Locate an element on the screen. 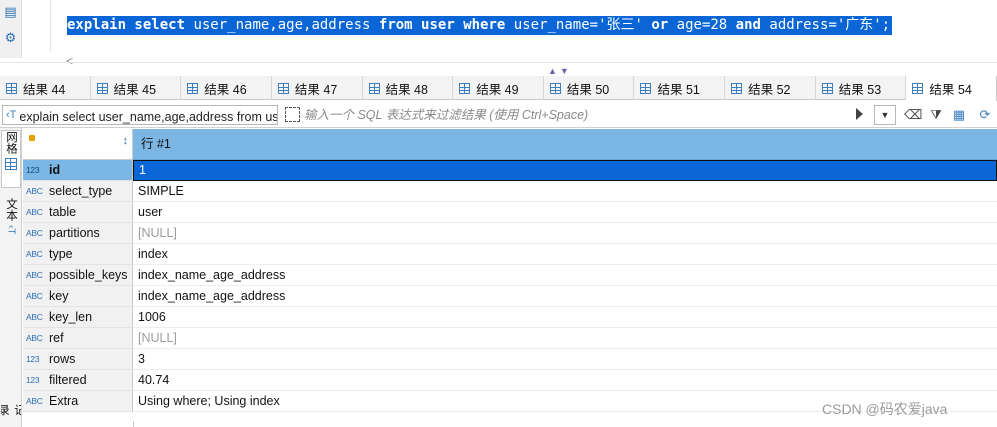 Image resolution: width=997 pixels, height=427 pixels. row-label: 123 rows is located at coordinates (78, 359).